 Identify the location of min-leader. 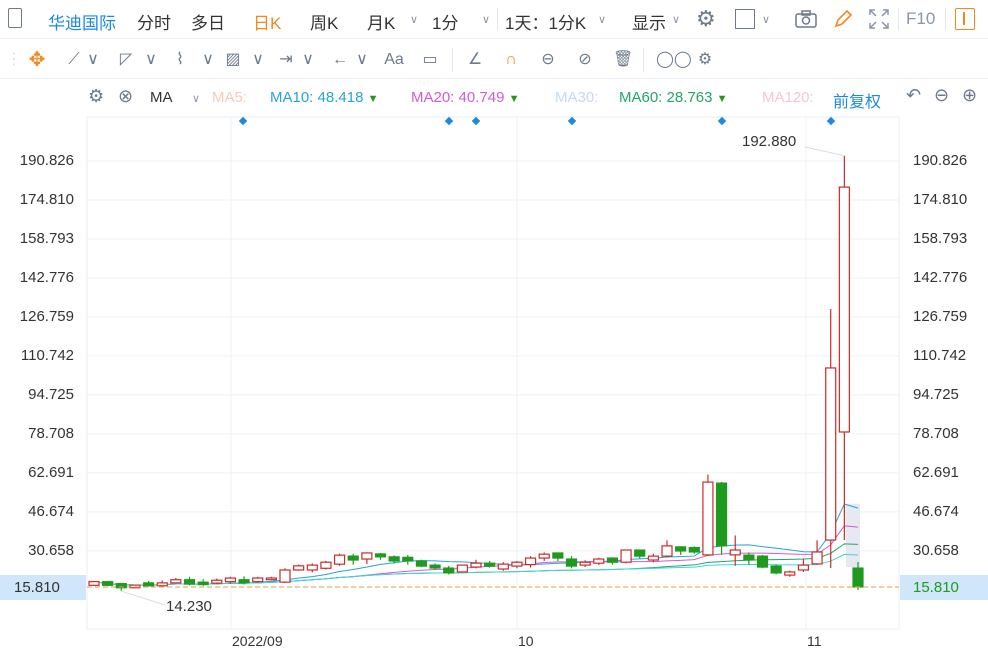
(143, 598).